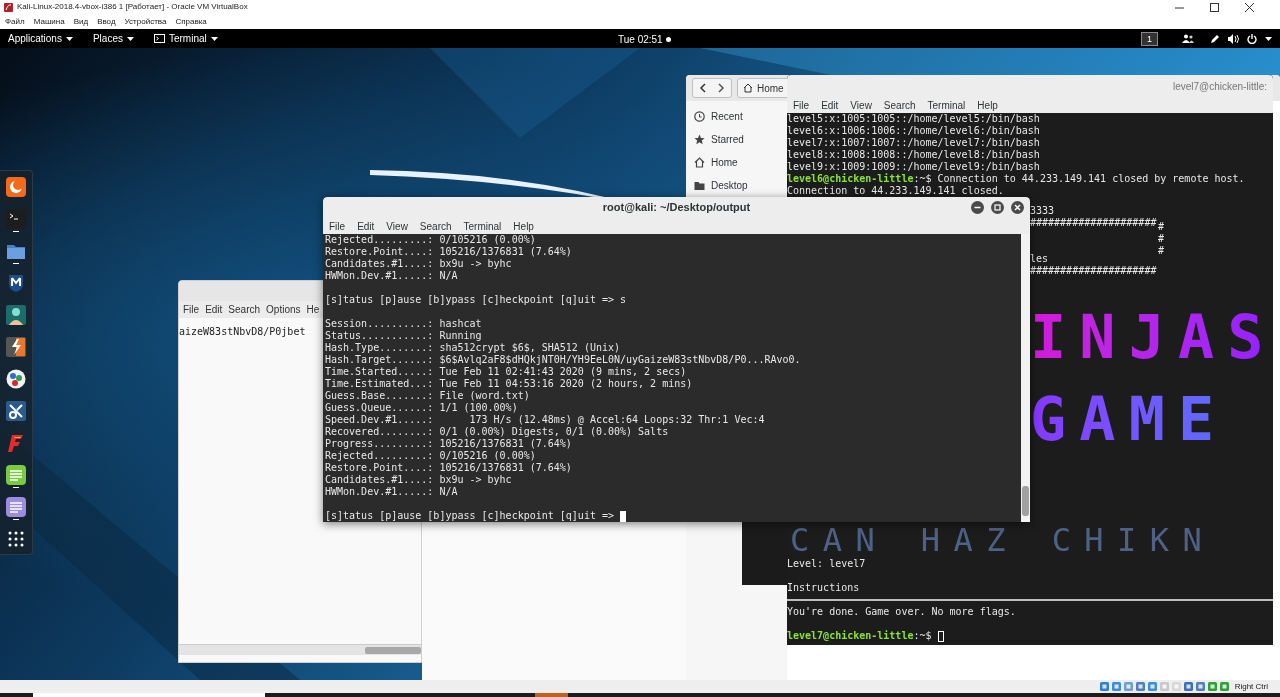 This screenshot has height=697, width=1280. Describe the element at coordinates (509, 384) in the screenshot. I see `terminal-line: Time.Estimated...: Tue Feb 11 04:53:16 2020 (2 hours, 2 mins)` at that location.